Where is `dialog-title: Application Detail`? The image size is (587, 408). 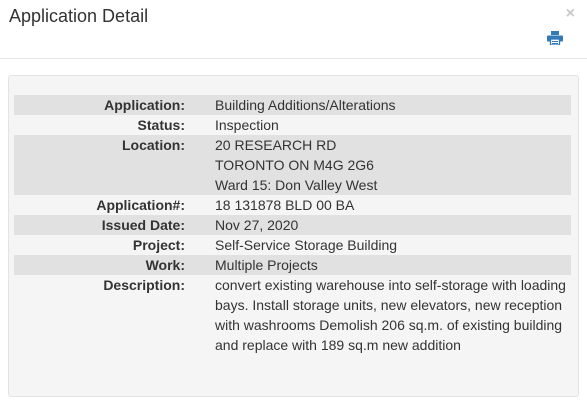
dialog-title: Application Detail is located at coordinates (79, 16).